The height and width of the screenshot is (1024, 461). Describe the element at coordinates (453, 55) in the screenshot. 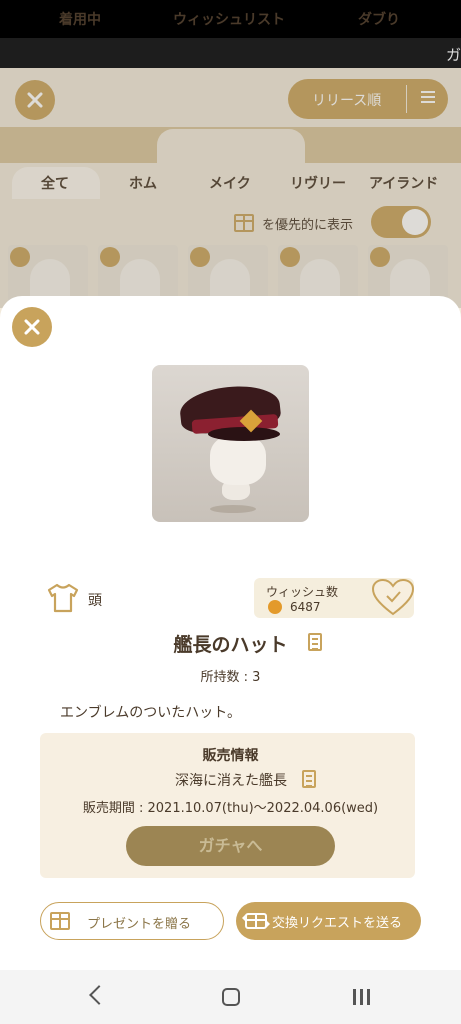

I see `header-text: ガ` at that location.